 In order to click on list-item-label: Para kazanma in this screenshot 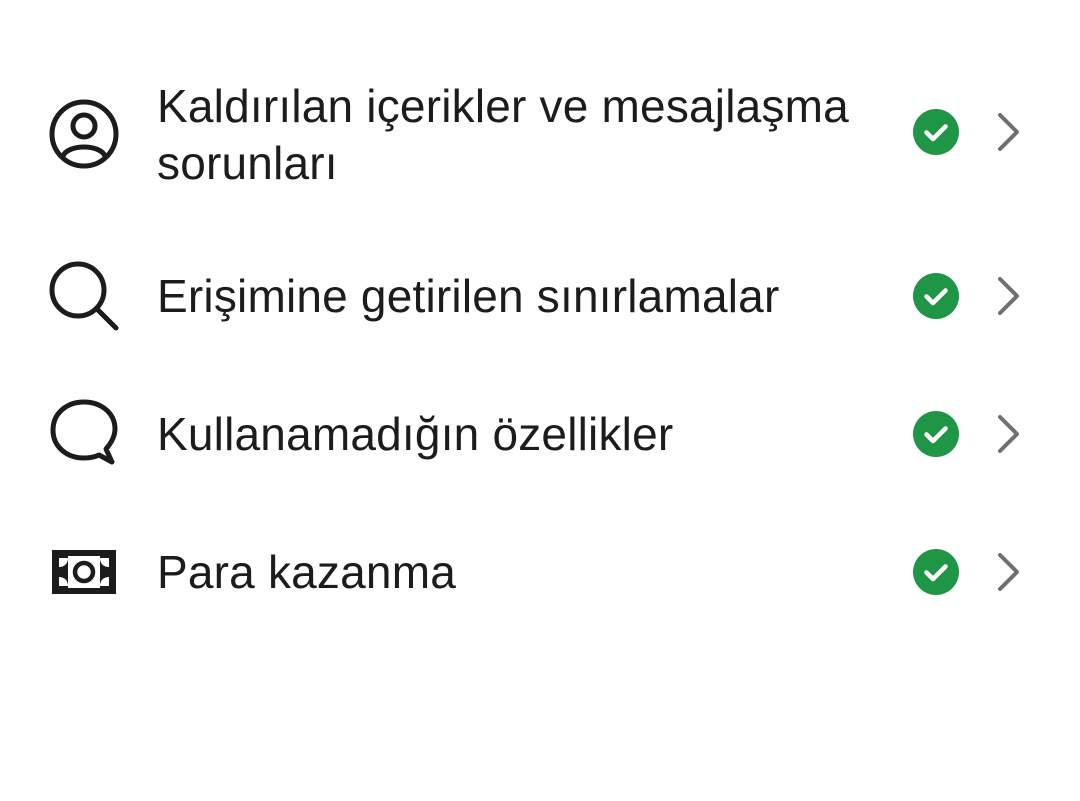, I will do `click(306, 572)`.